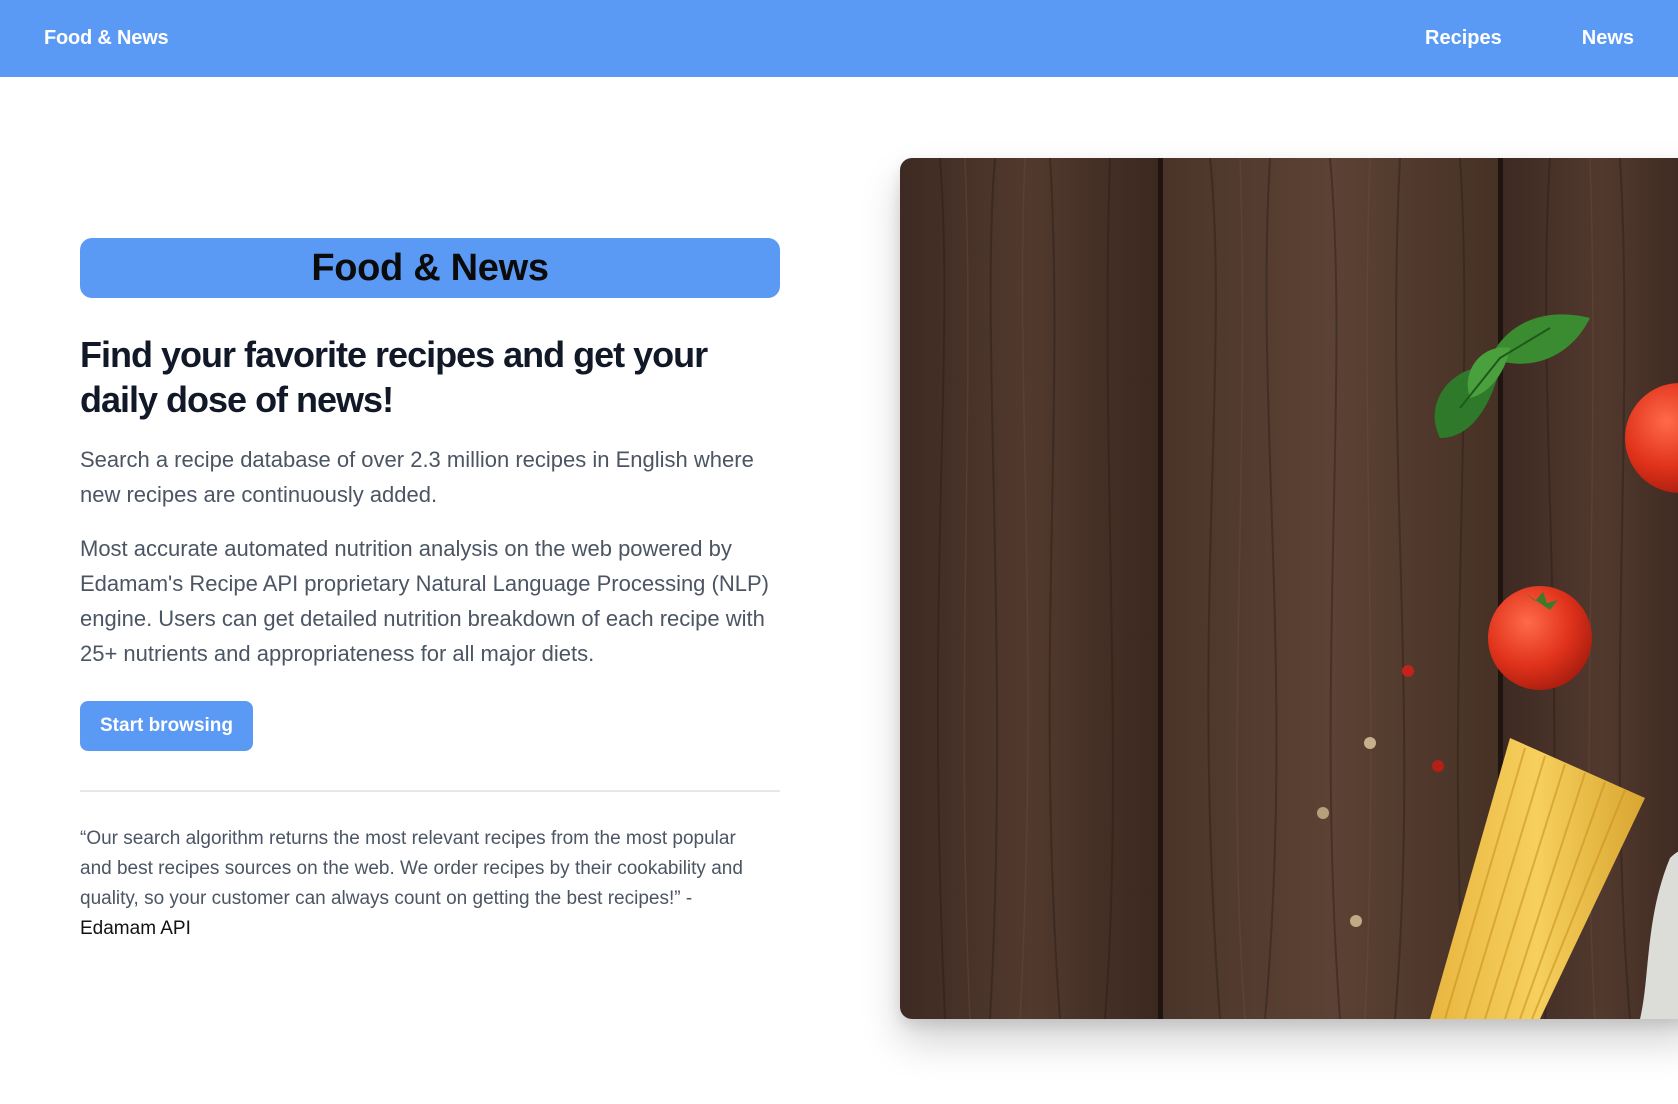  I want to click on brand-logo-link: Food & News, so click(106, 38).